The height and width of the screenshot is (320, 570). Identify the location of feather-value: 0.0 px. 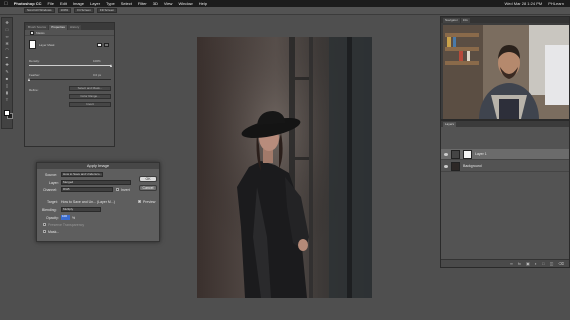
(97, 75).